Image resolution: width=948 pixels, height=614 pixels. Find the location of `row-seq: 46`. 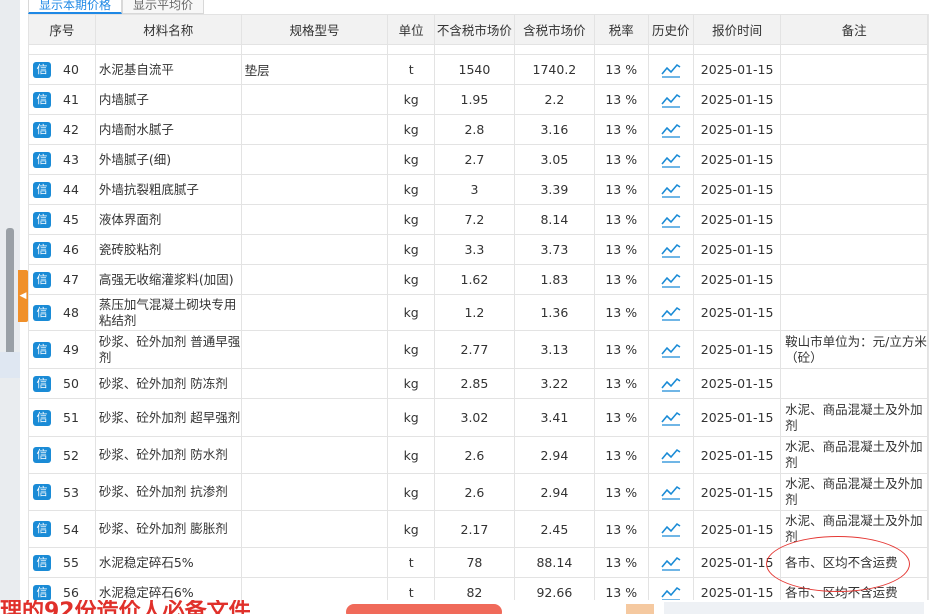

row-seq: 46 is located at coordinates (71, 249).